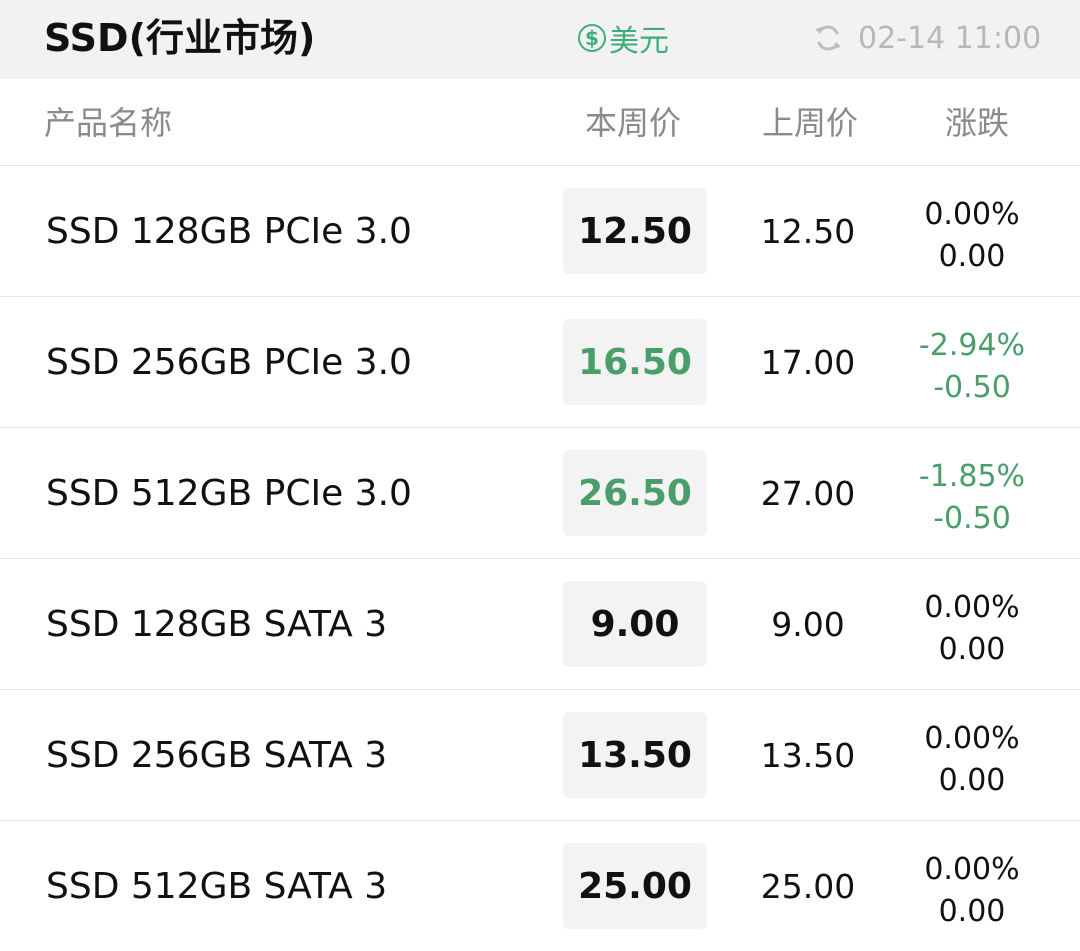 The width and height of the screenshot is (1080, 951). Describe the element at coordinates (540, 122) in the screenshot. I see `table-header: 产品名称 本周价 上周价 涨跌` at that location.